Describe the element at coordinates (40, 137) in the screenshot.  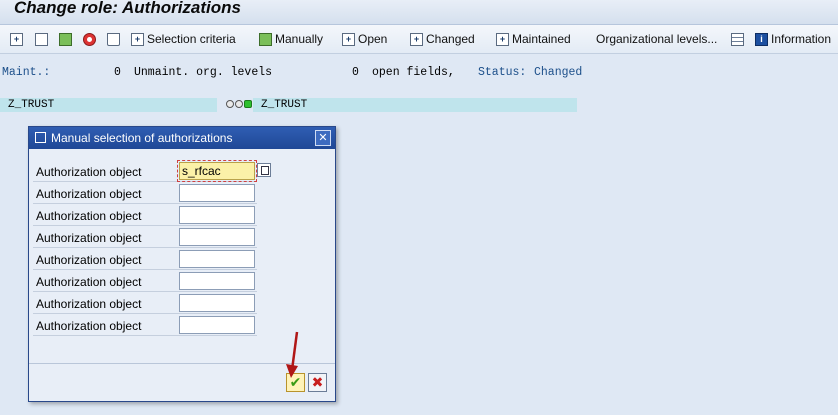
I see `dialog-icon` at that location.